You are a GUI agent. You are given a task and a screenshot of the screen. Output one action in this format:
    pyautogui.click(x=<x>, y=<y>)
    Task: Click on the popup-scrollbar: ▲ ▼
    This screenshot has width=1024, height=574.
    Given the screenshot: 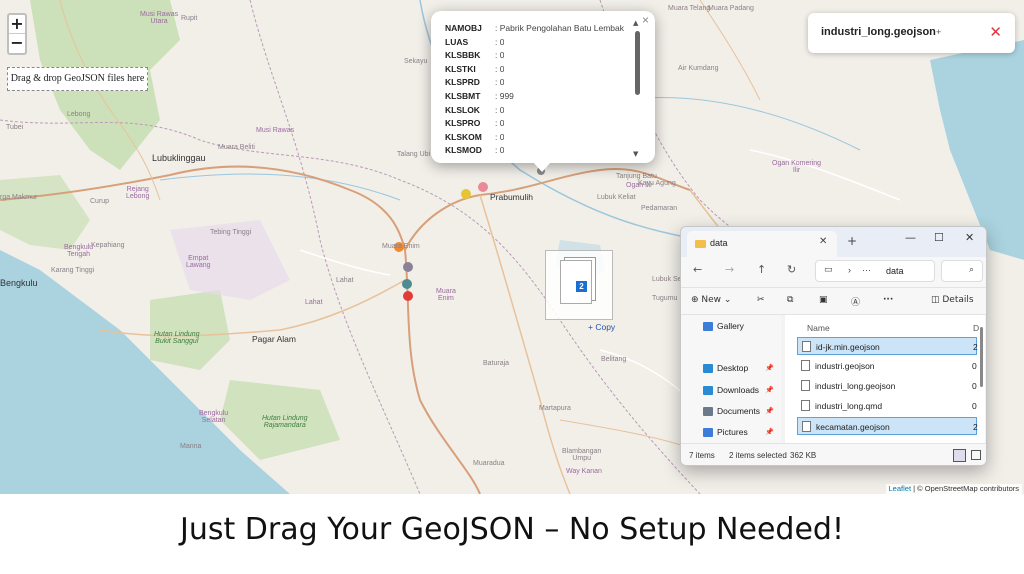 What is the action you would take?
    pyautogui.click(x=636, y=88)
    